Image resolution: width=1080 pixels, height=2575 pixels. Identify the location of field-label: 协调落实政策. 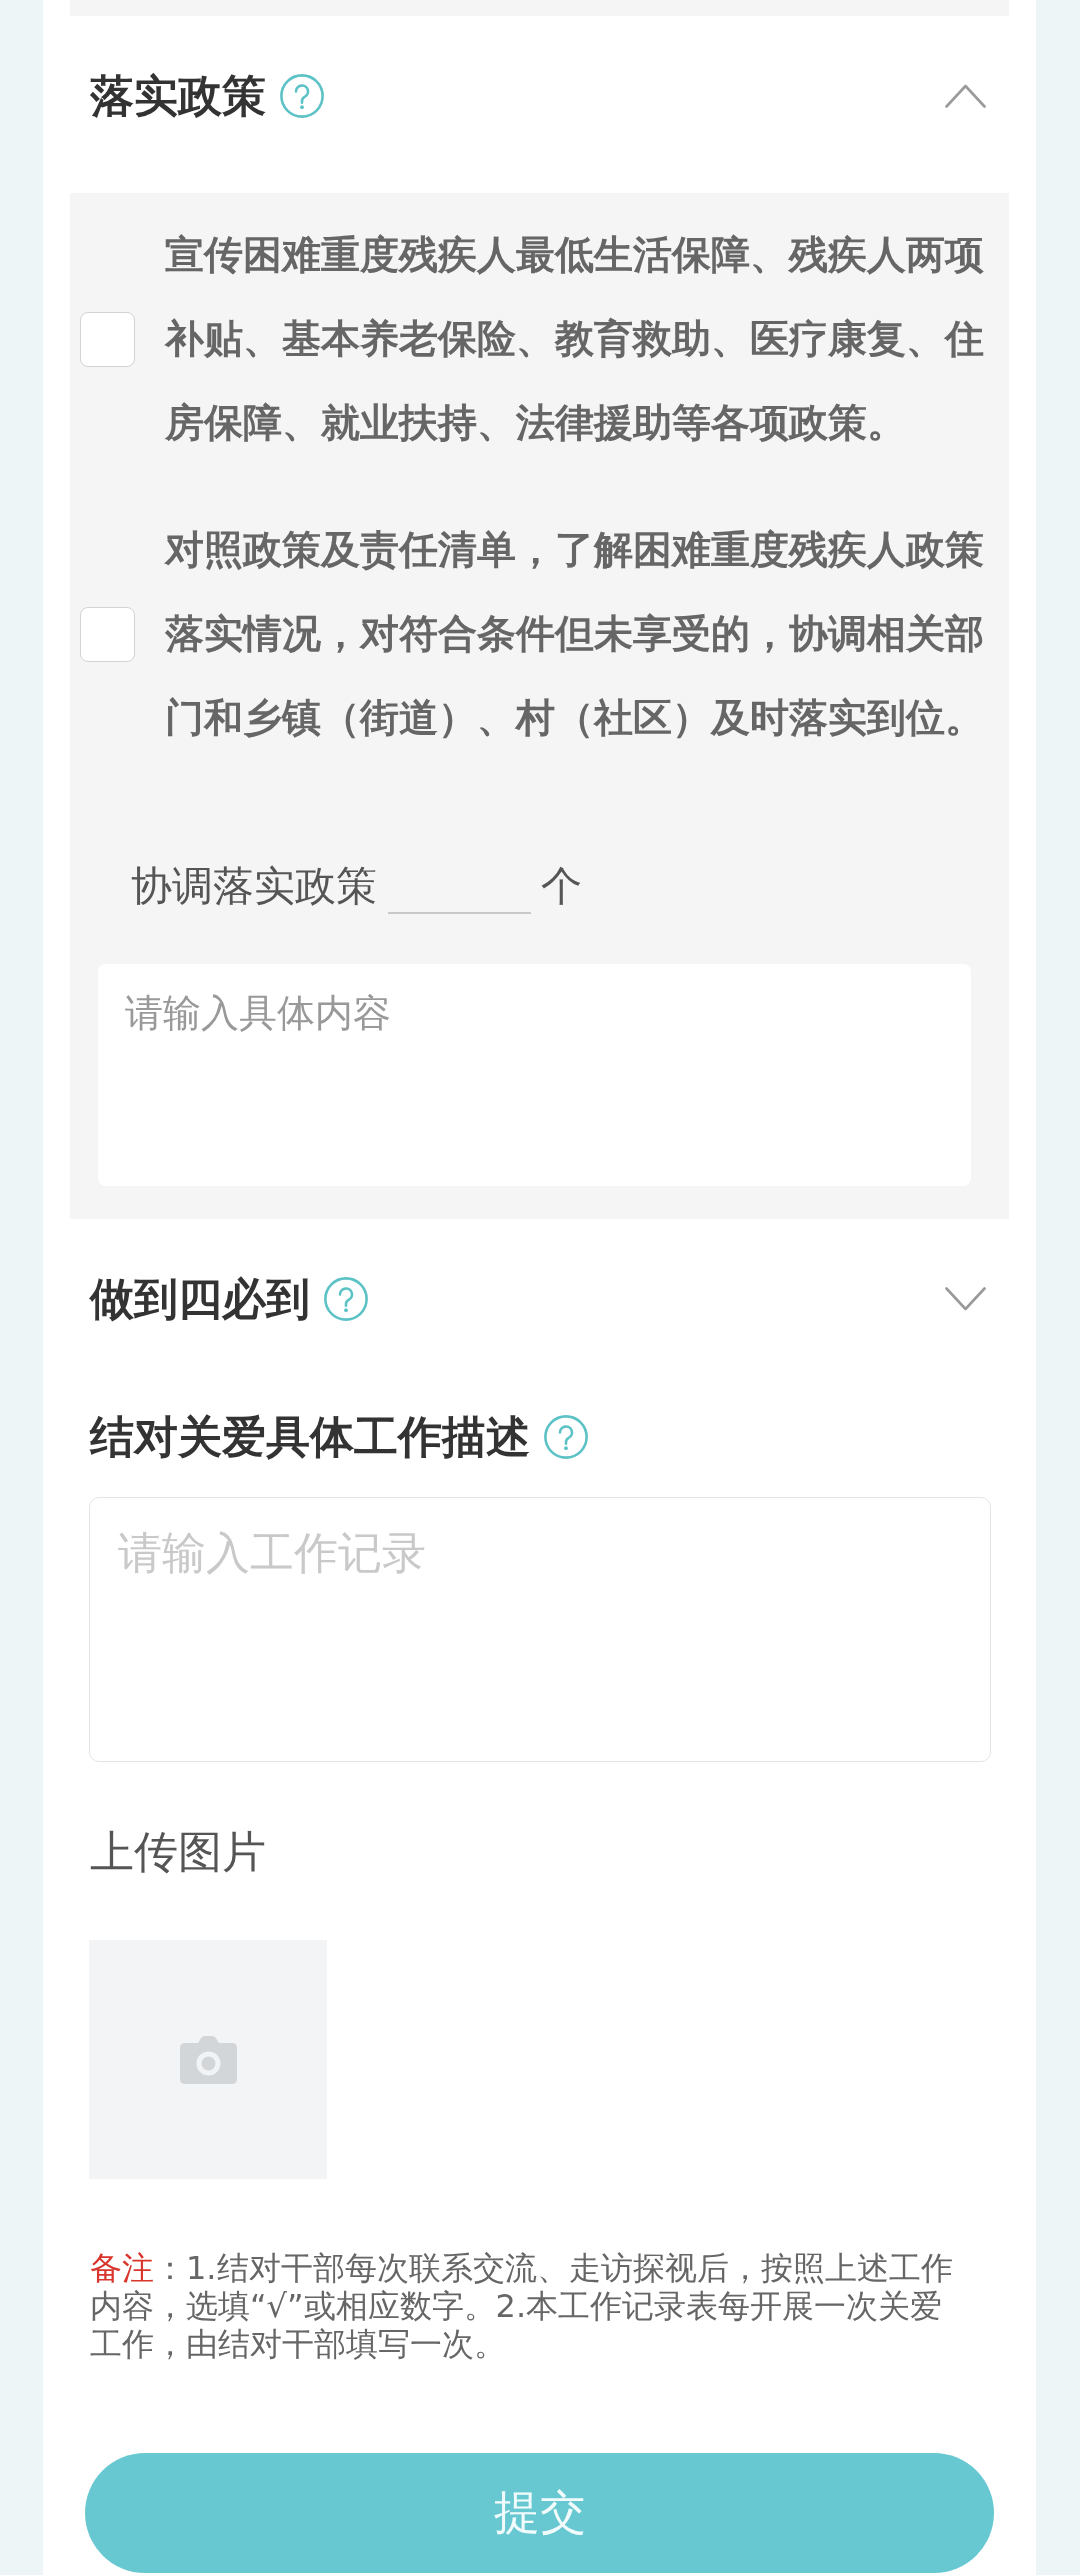
(254, 886).